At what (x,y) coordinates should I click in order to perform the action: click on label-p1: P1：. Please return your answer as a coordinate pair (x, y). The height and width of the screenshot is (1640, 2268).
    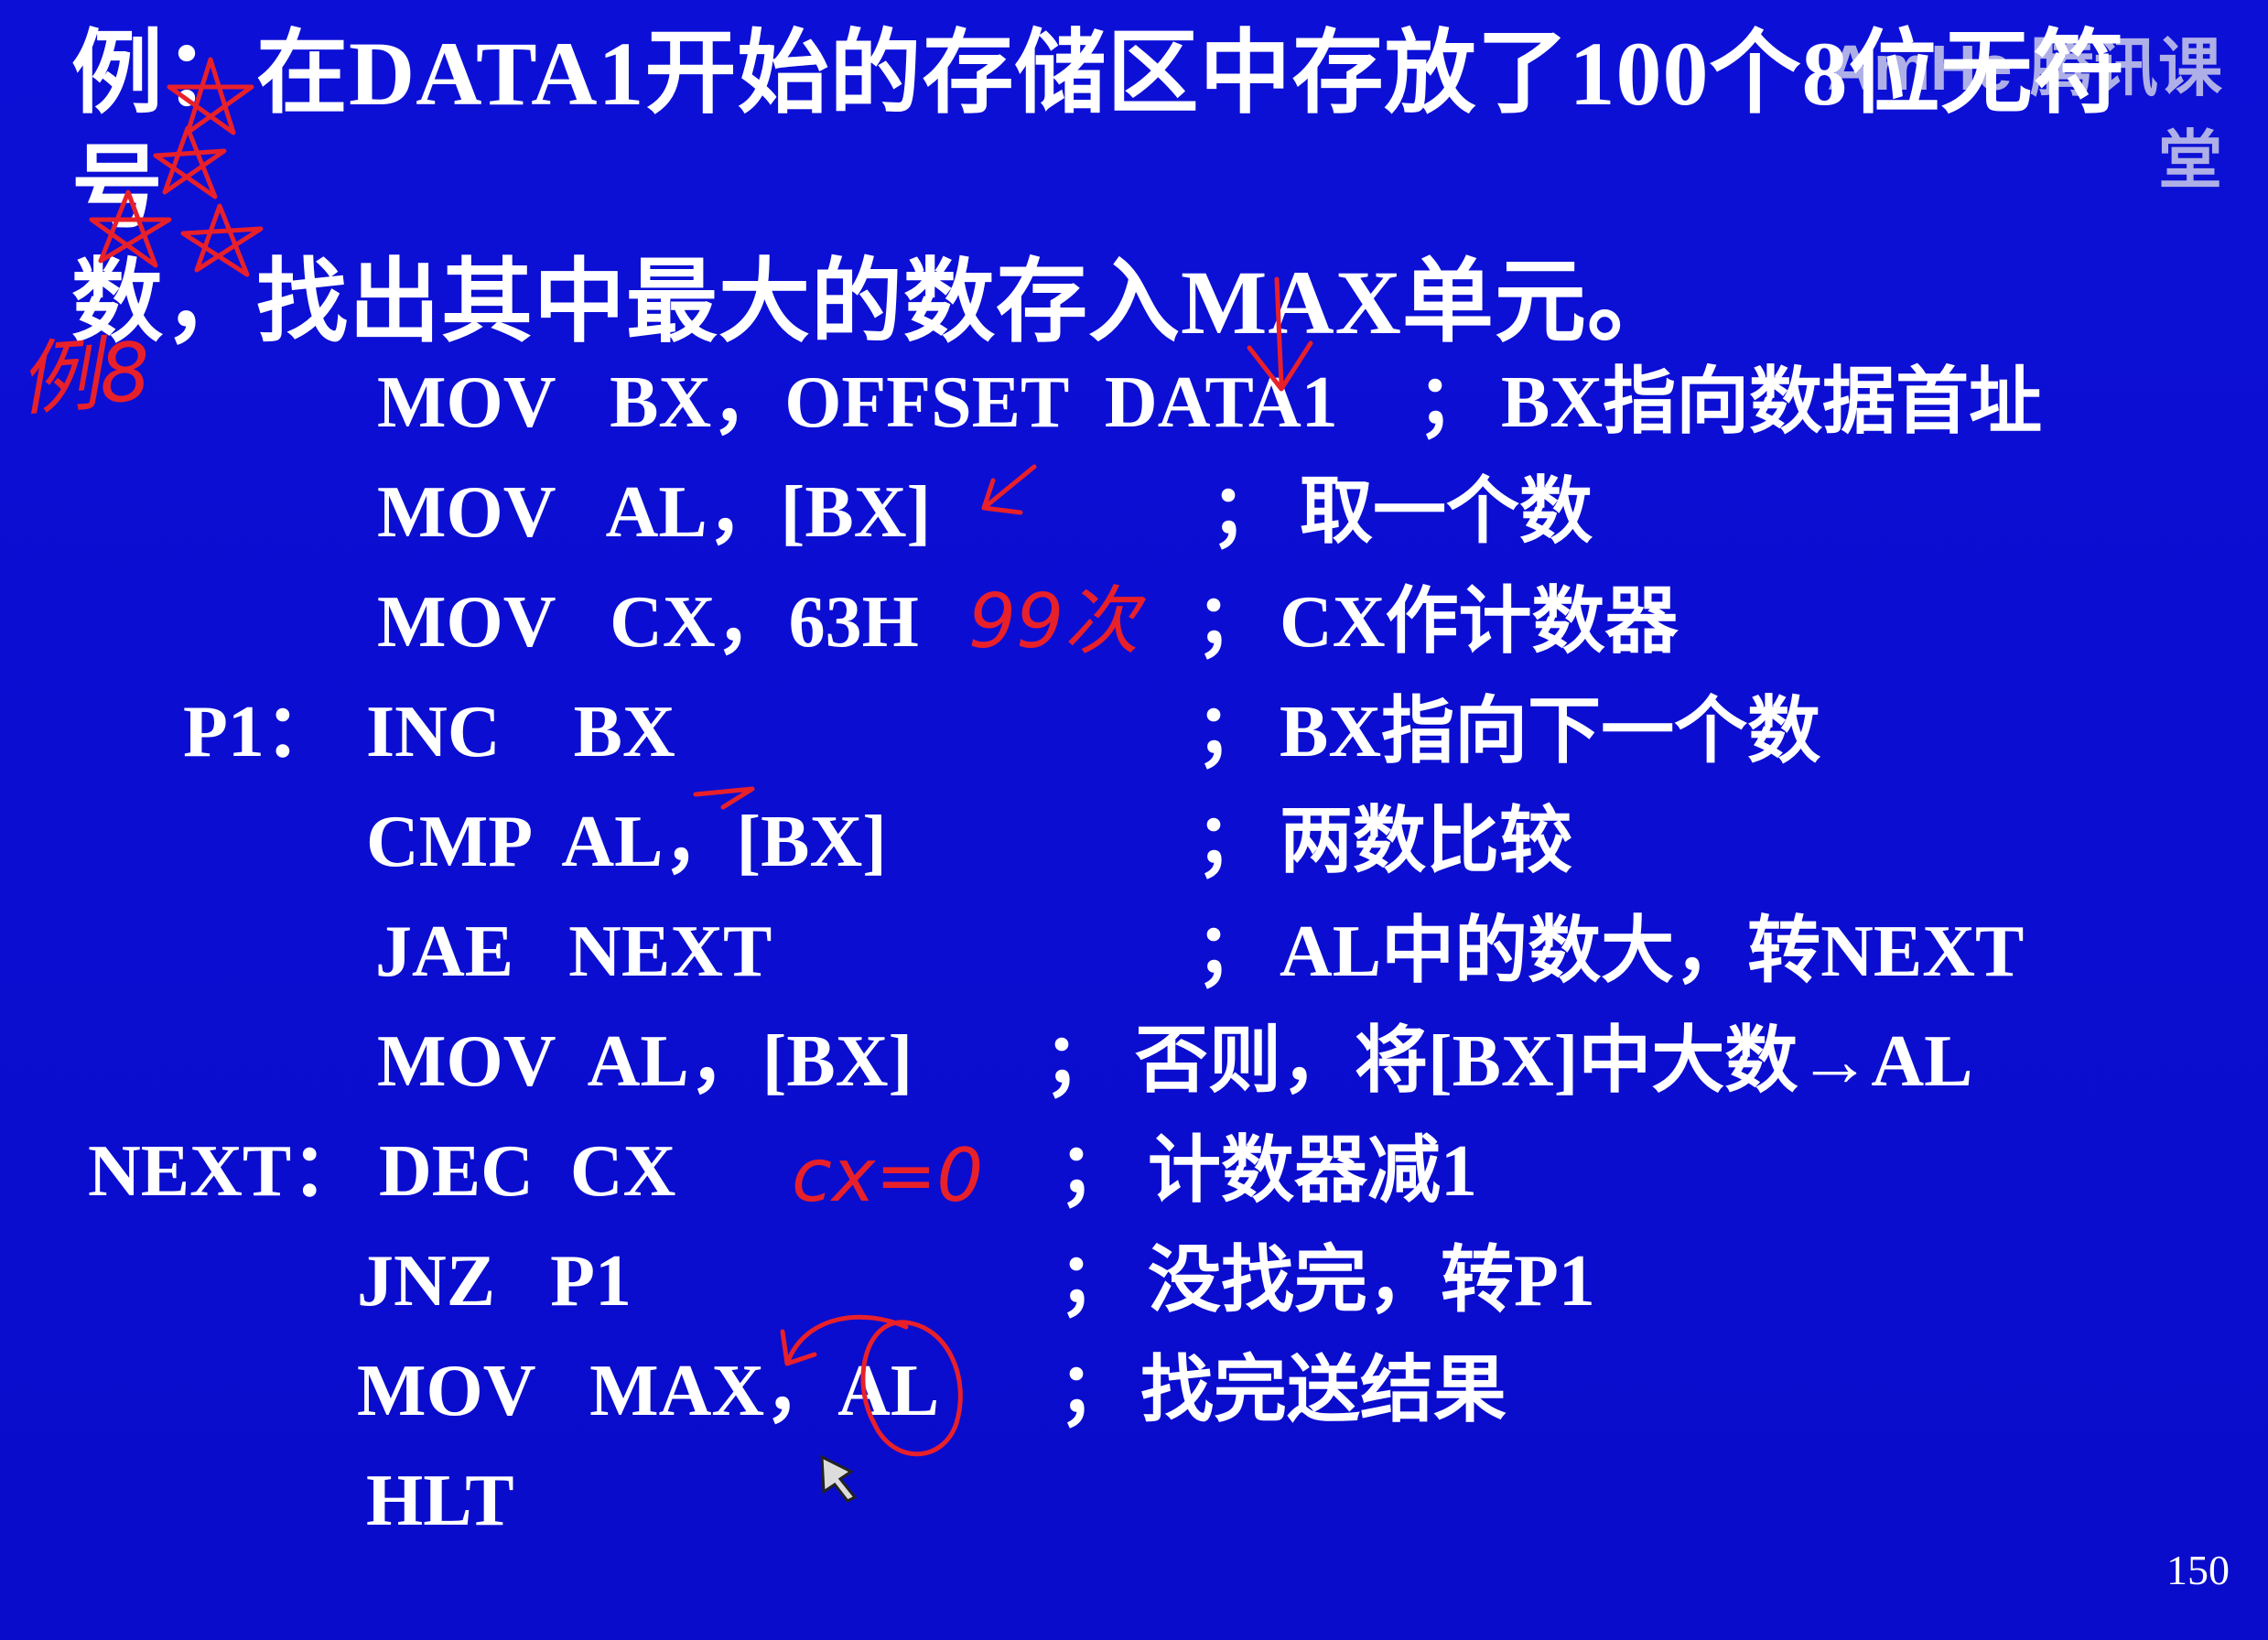
    Looking at the image, I should click on (260, 732).